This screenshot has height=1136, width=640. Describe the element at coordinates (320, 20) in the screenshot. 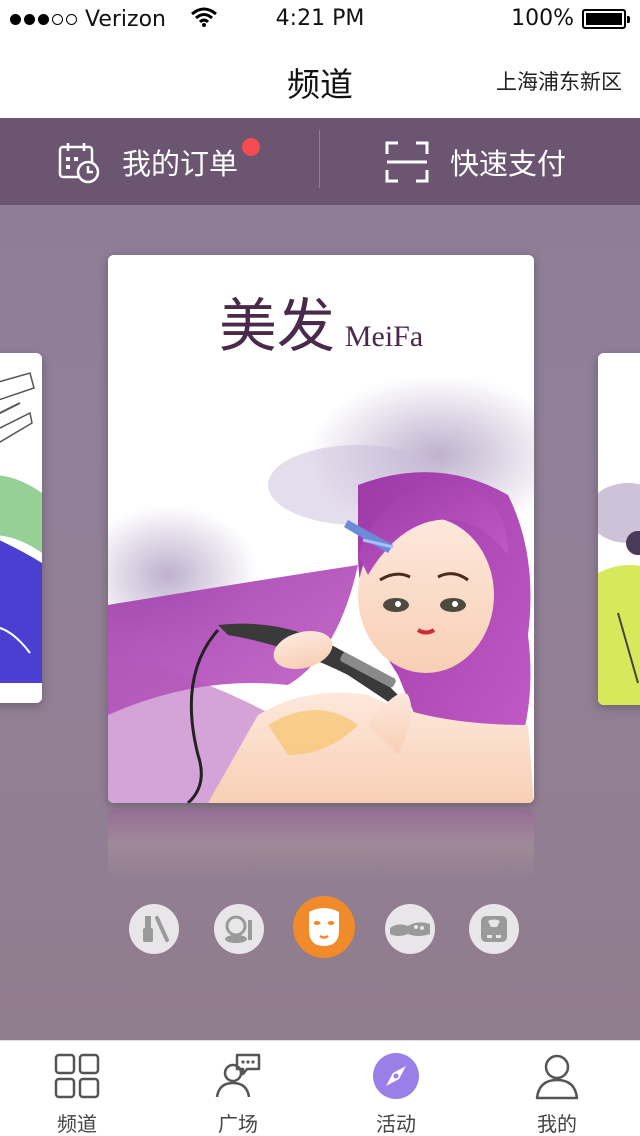

I see `status-bar: Verizon 4:21 PM 100%` at that location.